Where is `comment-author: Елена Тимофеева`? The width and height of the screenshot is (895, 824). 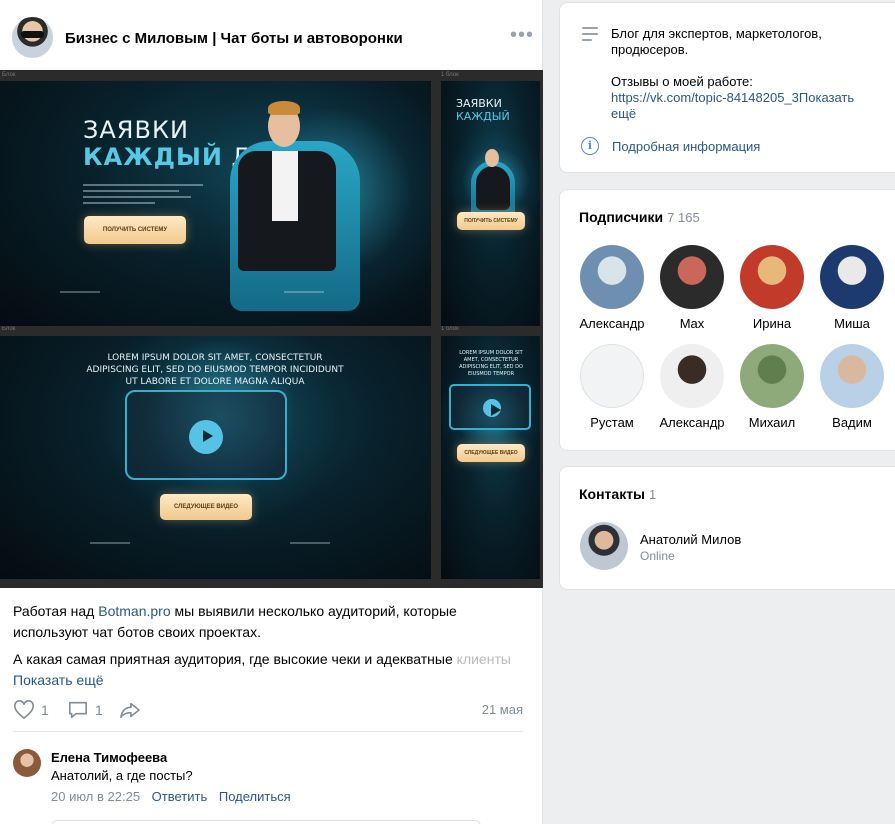 comment-author: Елена Тимофеева is located at coordinates (109, 757).